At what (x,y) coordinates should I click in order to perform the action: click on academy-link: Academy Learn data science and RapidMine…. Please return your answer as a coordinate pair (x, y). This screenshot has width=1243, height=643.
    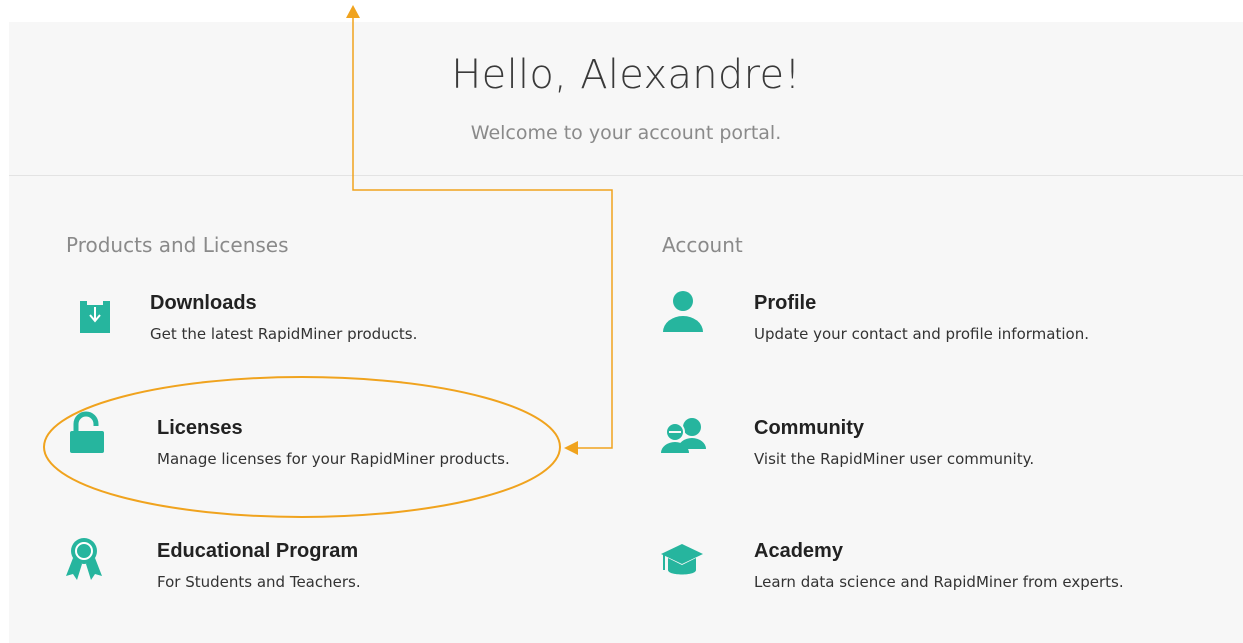
    Looking at the image, I should click on (940, 570).